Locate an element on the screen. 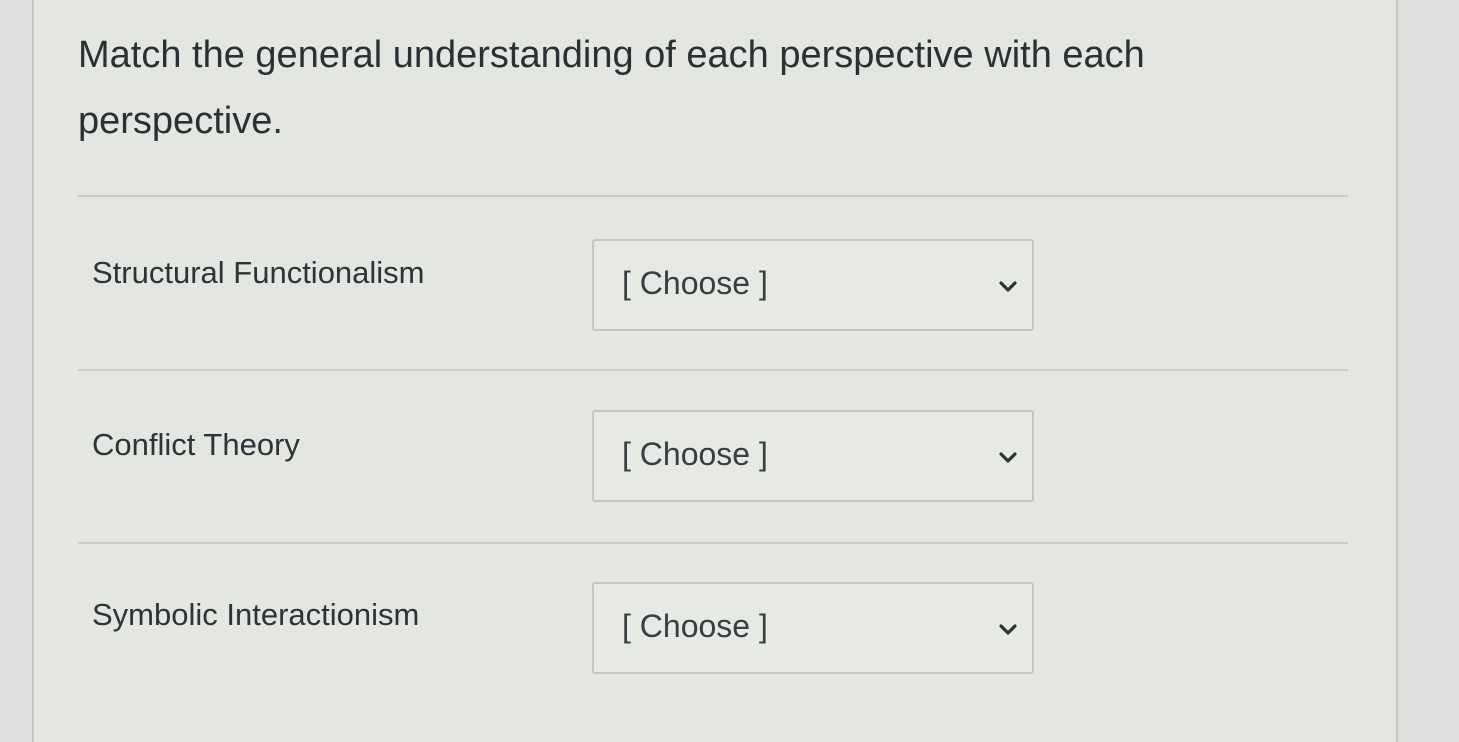 This screenshot has width=1459, height=742. answer-select-conflict-theory: [ Choose ] is located at coordinates (813, 456).